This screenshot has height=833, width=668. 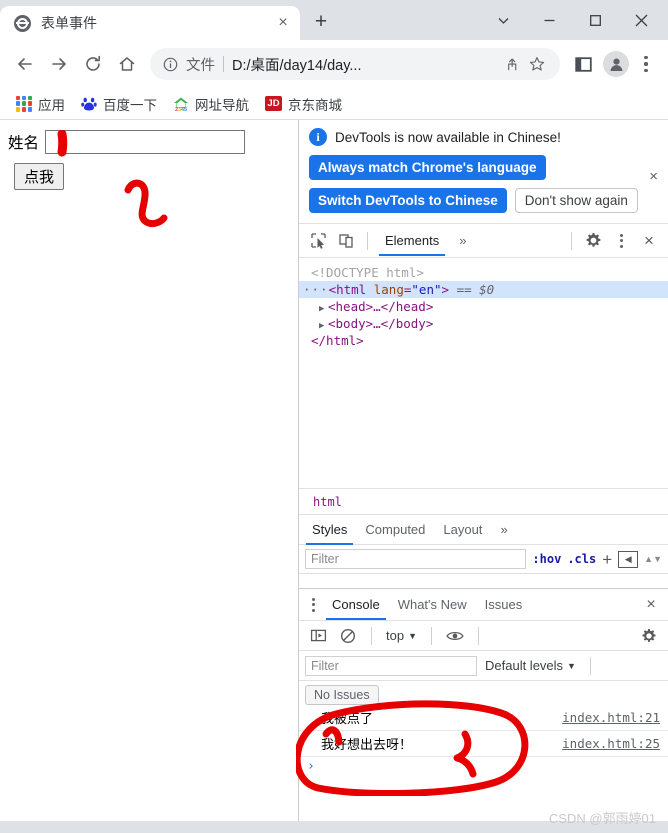 I want to click on dom-html-close: </html>, so click(x=337, y=340).